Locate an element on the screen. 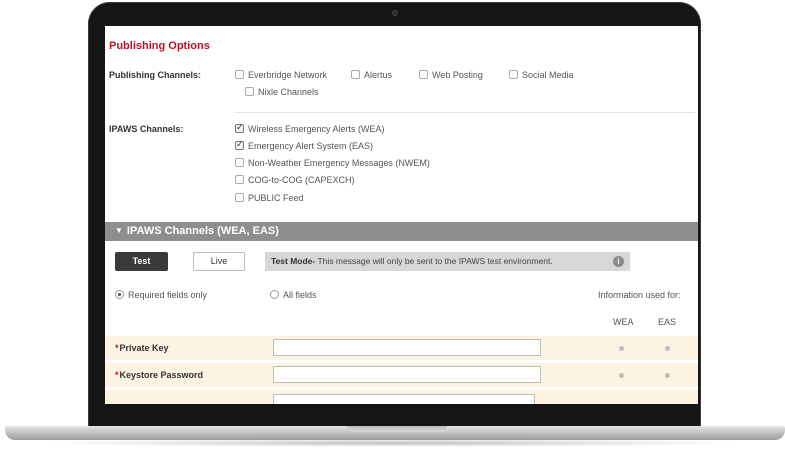  checkbox-label: Social Media is located at coordinates (548, 75).